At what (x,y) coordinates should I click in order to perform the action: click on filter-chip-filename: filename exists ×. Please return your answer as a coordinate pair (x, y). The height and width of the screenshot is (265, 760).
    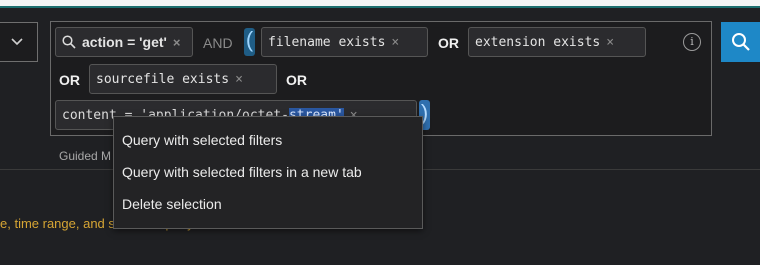
    Looking at the image, I should click on (344, 42).